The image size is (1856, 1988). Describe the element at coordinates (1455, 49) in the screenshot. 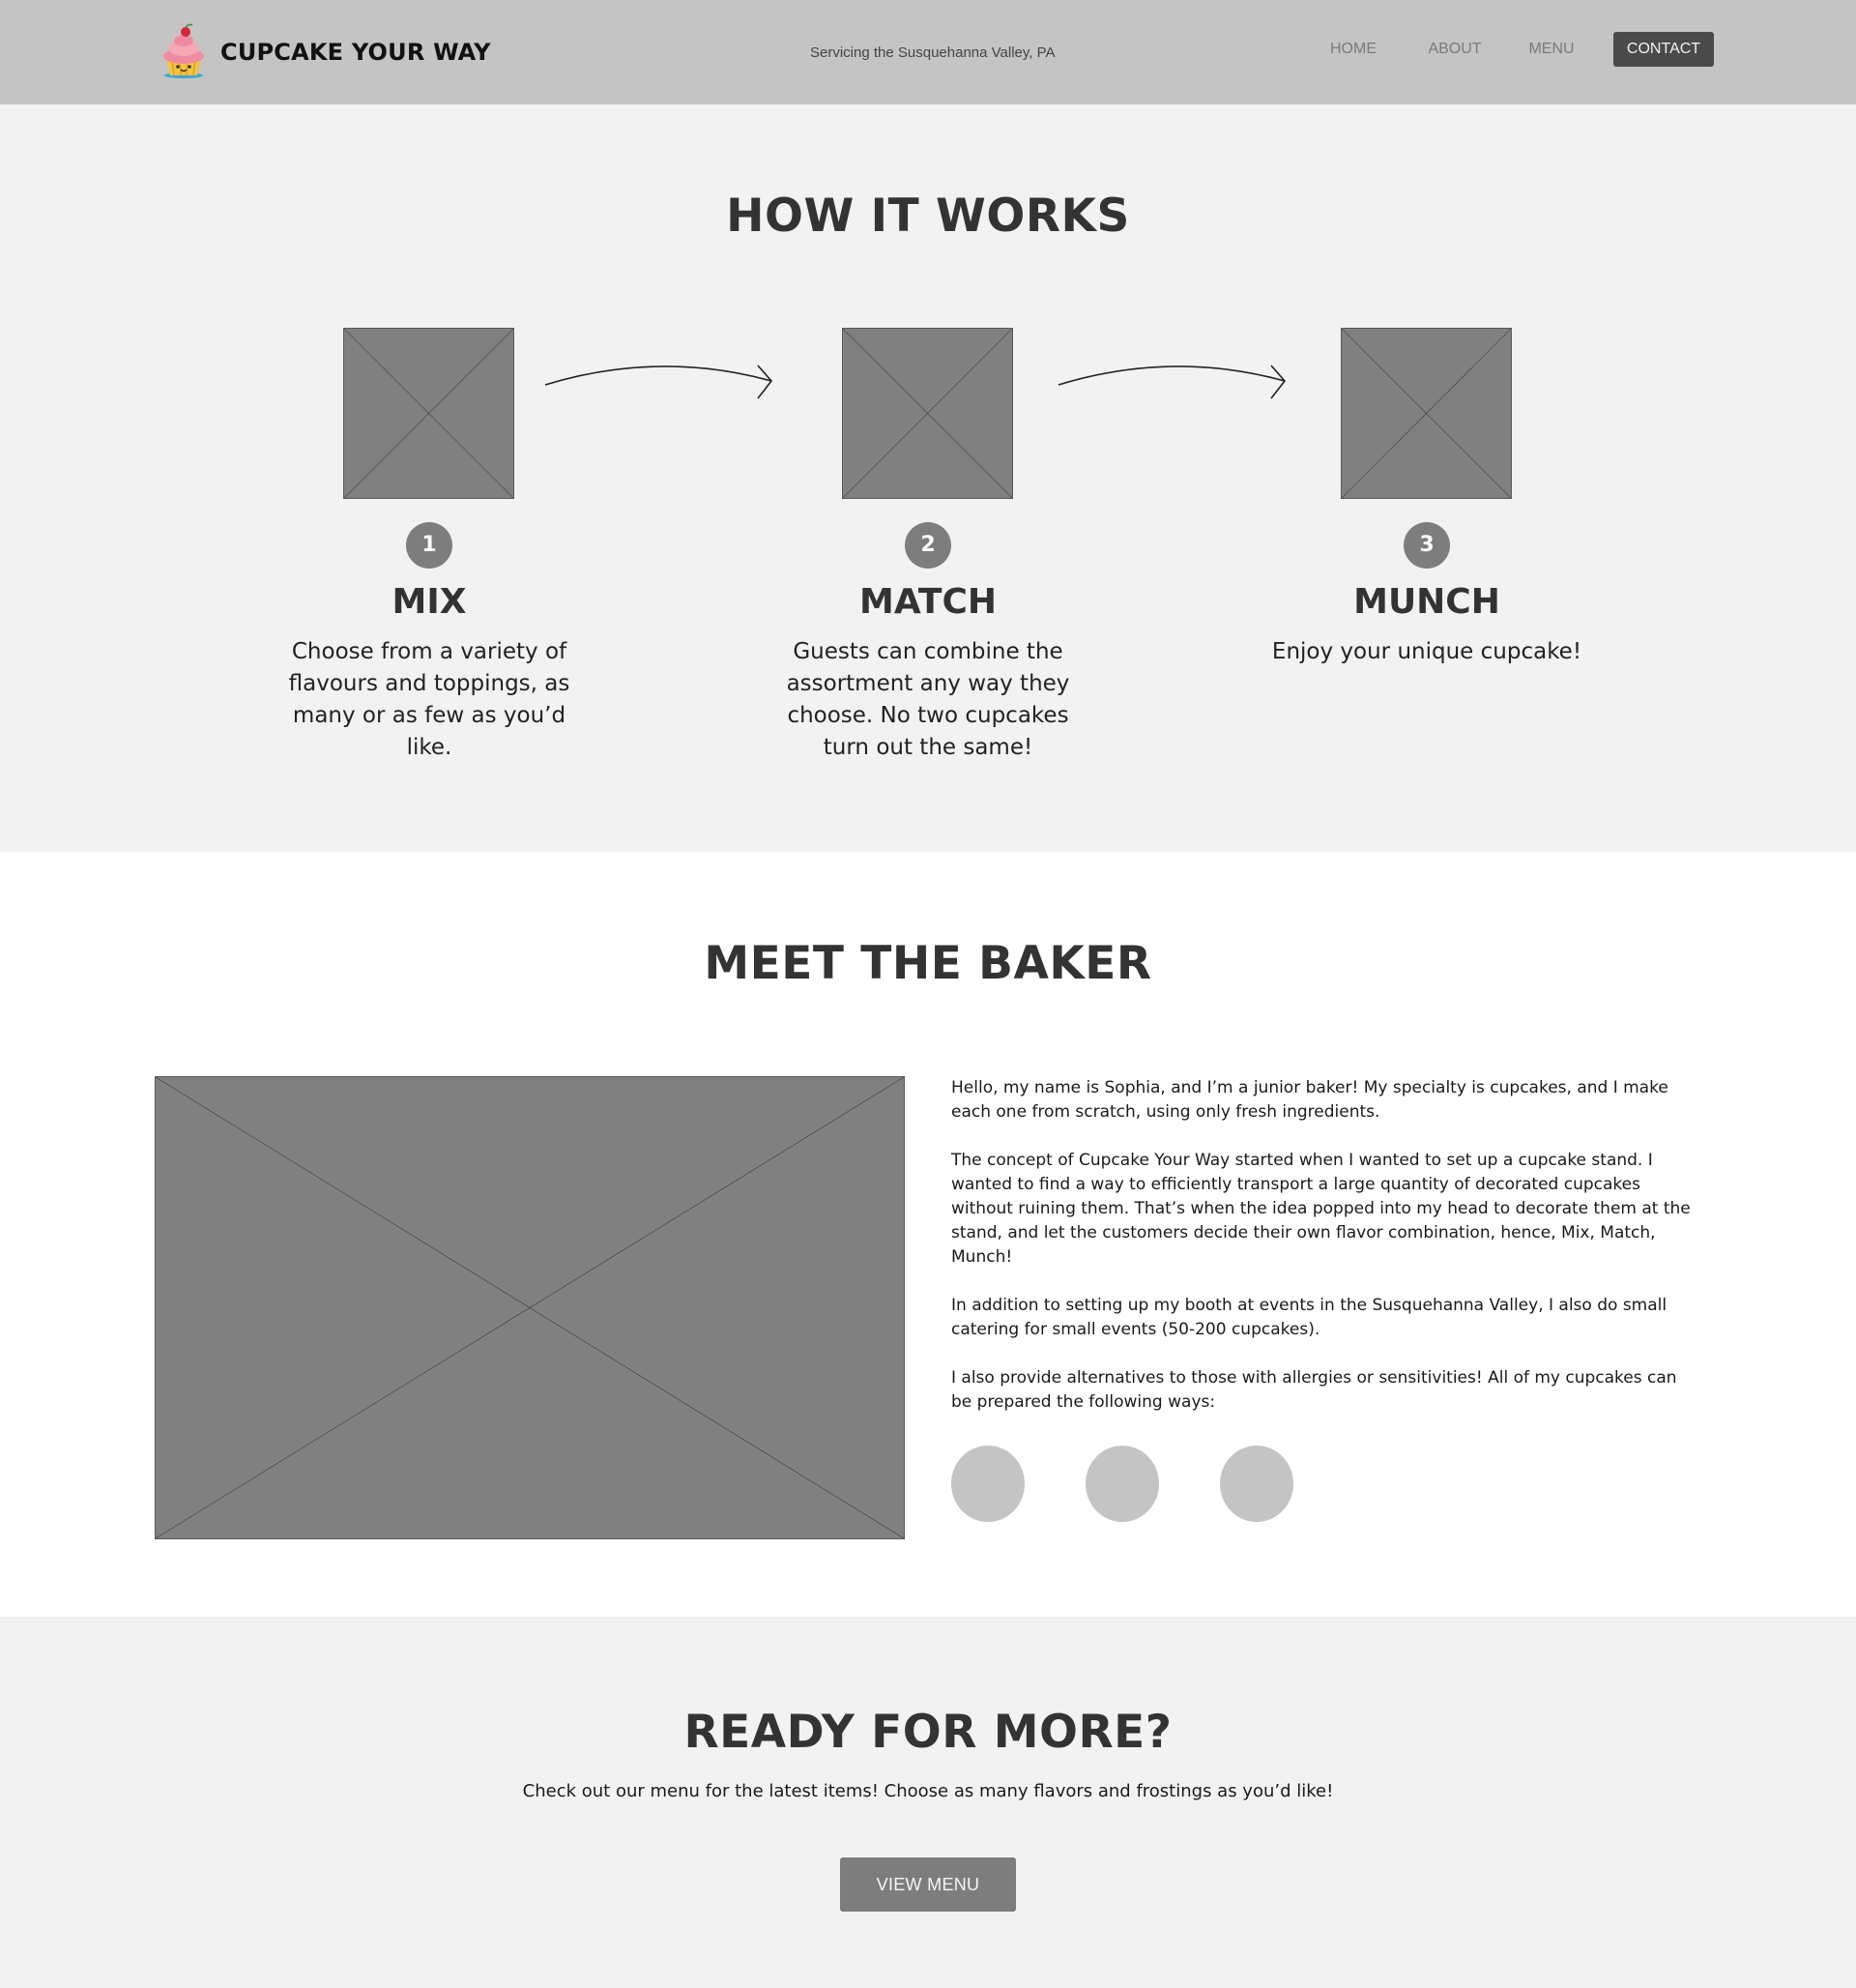

I see `nav-about: ABOUT` at that location.